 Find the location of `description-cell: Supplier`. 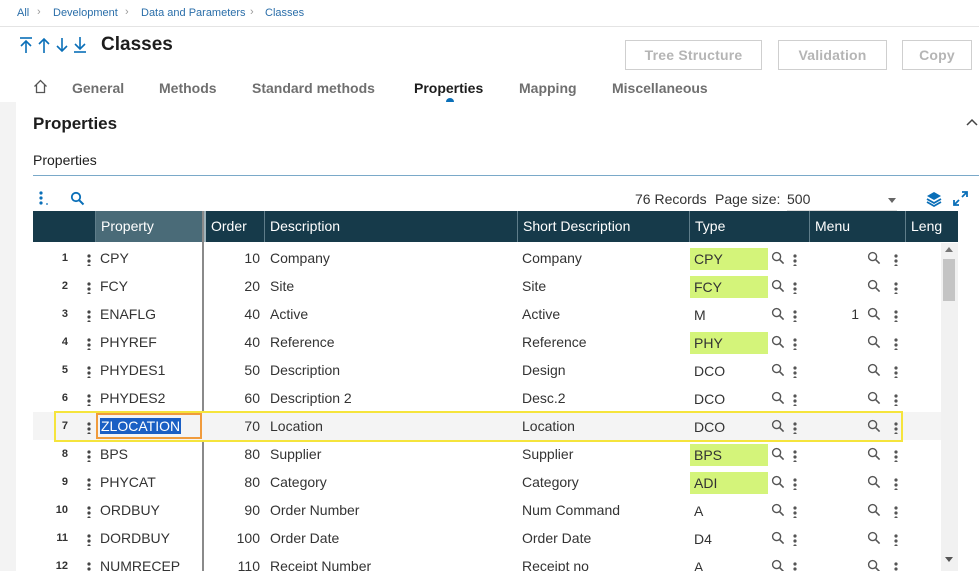

description-cell: Supplier is located at coordinates (392, 454).